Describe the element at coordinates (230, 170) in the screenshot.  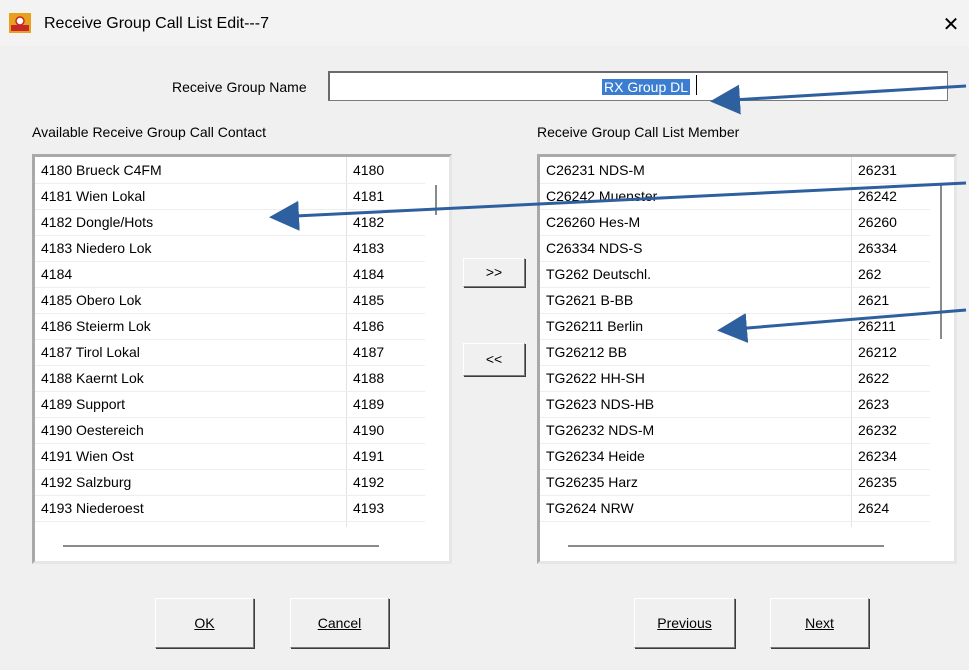
I see `list-item: 4180 Brueck C4FM 4180` at that location.